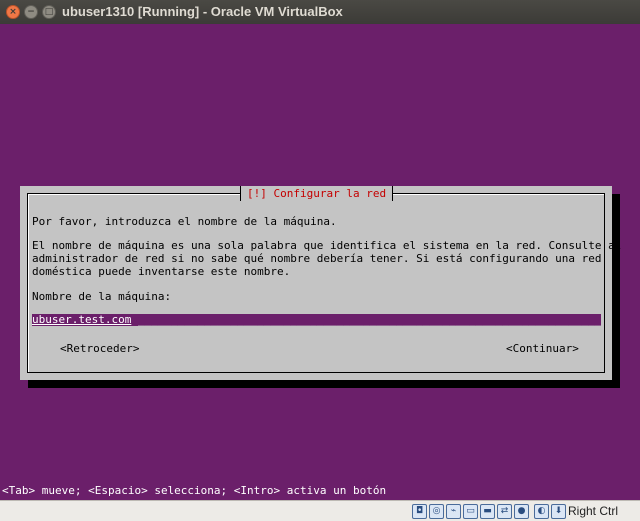  Describe the element at coordinates (317, 193) in the screenshot. I see `dialog-title: [!] Configurar la red` at that location.